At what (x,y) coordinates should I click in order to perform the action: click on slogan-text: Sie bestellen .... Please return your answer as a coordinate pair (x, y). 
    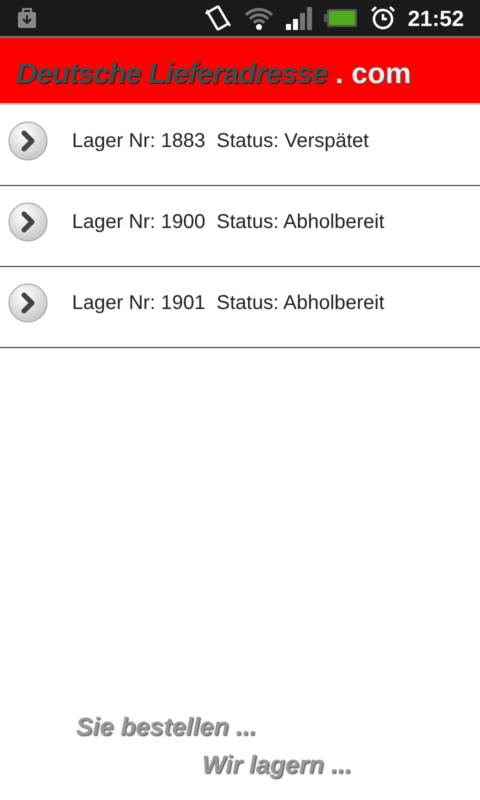
    Looking at the image, I should click on (167, 727).